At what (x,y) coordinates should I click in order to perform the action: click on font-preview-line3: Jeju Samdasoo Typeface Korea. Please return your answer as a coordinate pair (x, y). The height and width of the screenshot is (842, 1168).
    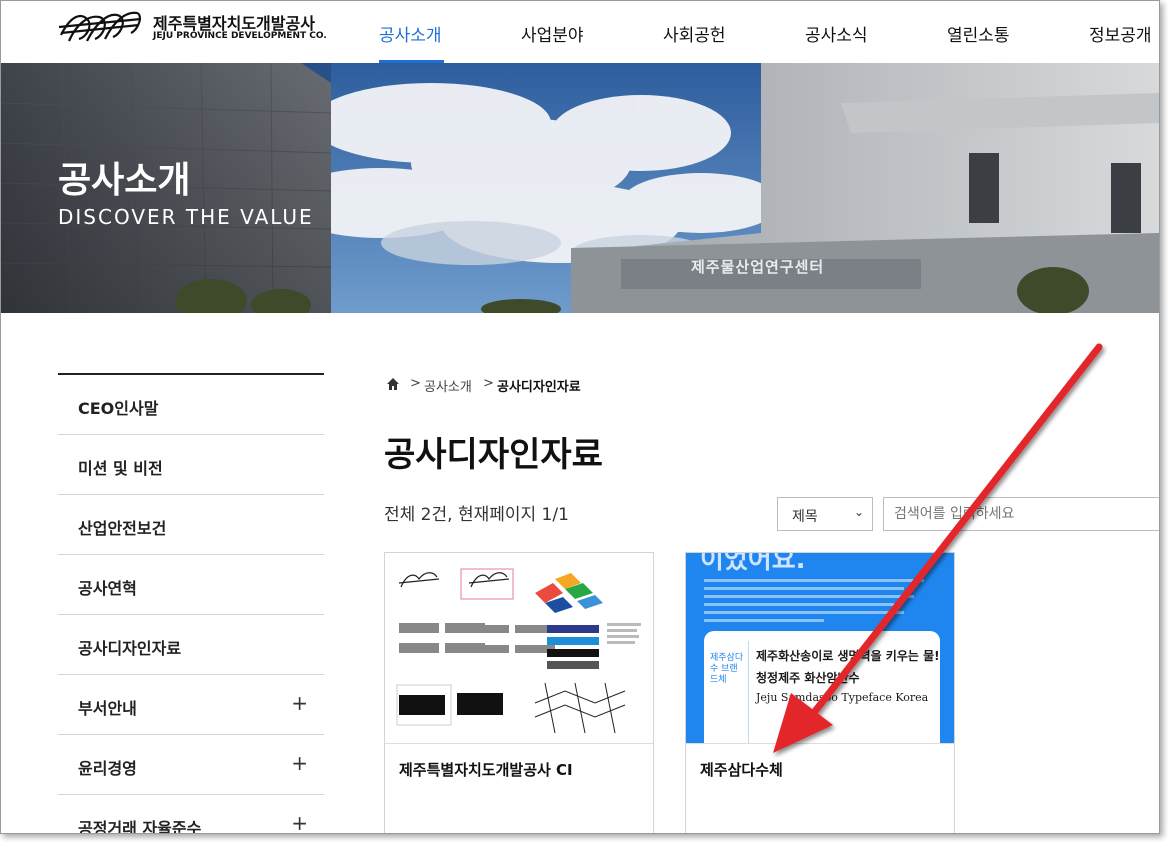
    Looking at the image, I should click on (842, 697).